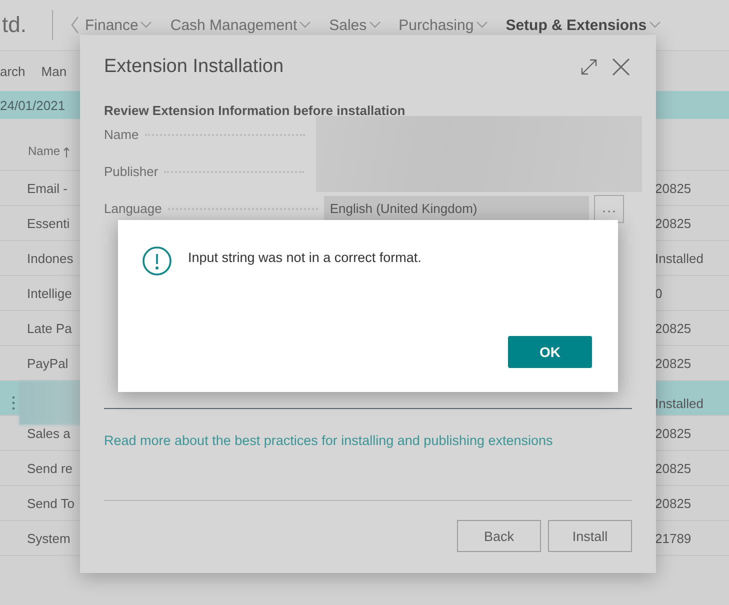 The height and width of the screenshot is (605, 729). What do you see at coordinates (75, 25) in the screenshot?
I see `chevron-left-icon` at bounding box center [75, 25].